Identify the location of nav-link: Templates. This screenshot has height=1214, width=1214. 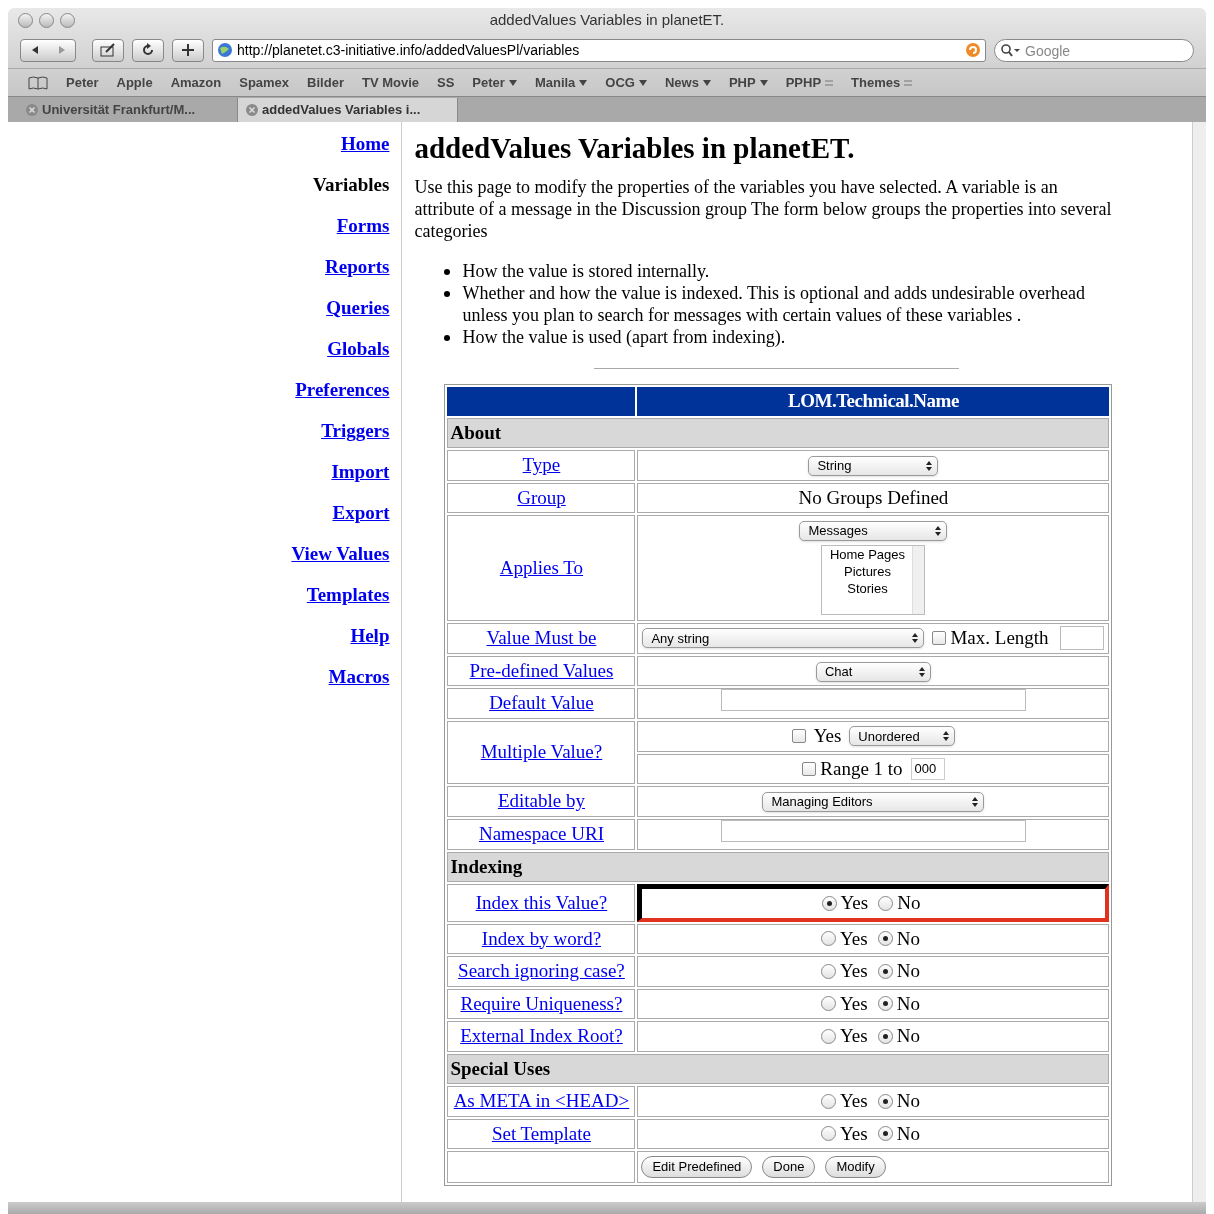
(348, 594).